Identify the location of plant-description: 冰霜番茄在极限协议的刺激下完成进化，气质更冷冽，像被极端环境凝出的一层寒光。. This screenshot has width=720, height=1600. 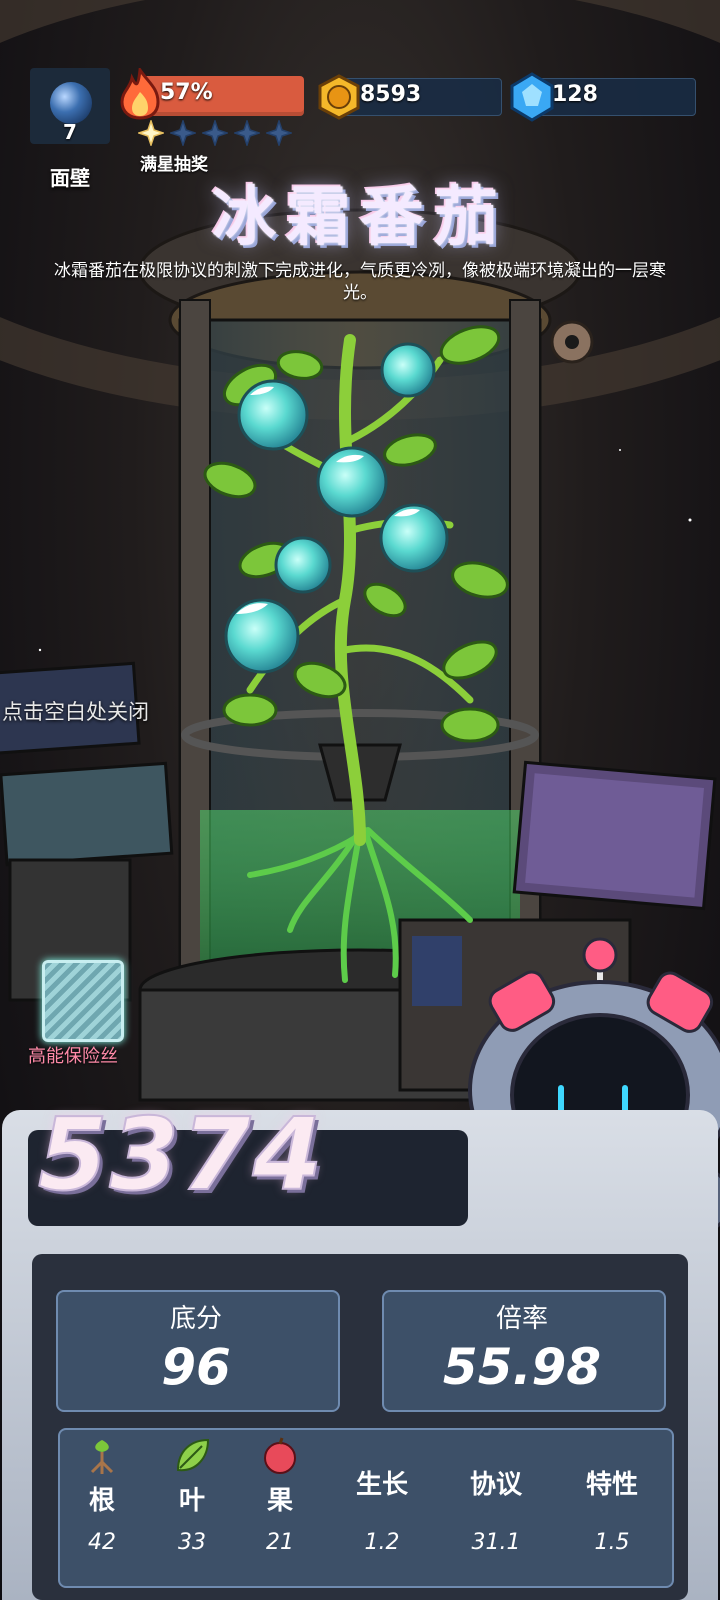
(360, 282).